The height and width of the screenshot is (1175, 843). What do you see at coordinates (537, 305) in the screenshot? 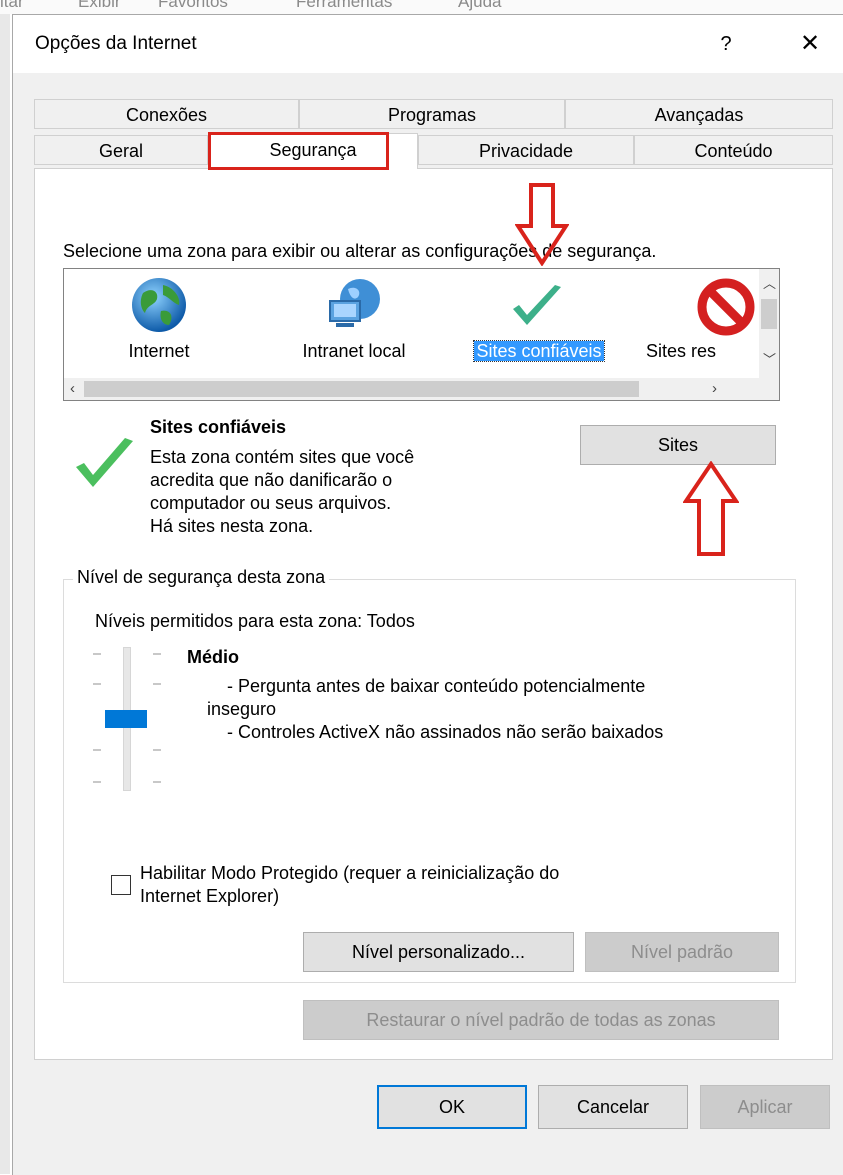
I see `checkmark-icon` at bounding box center [537, 305].